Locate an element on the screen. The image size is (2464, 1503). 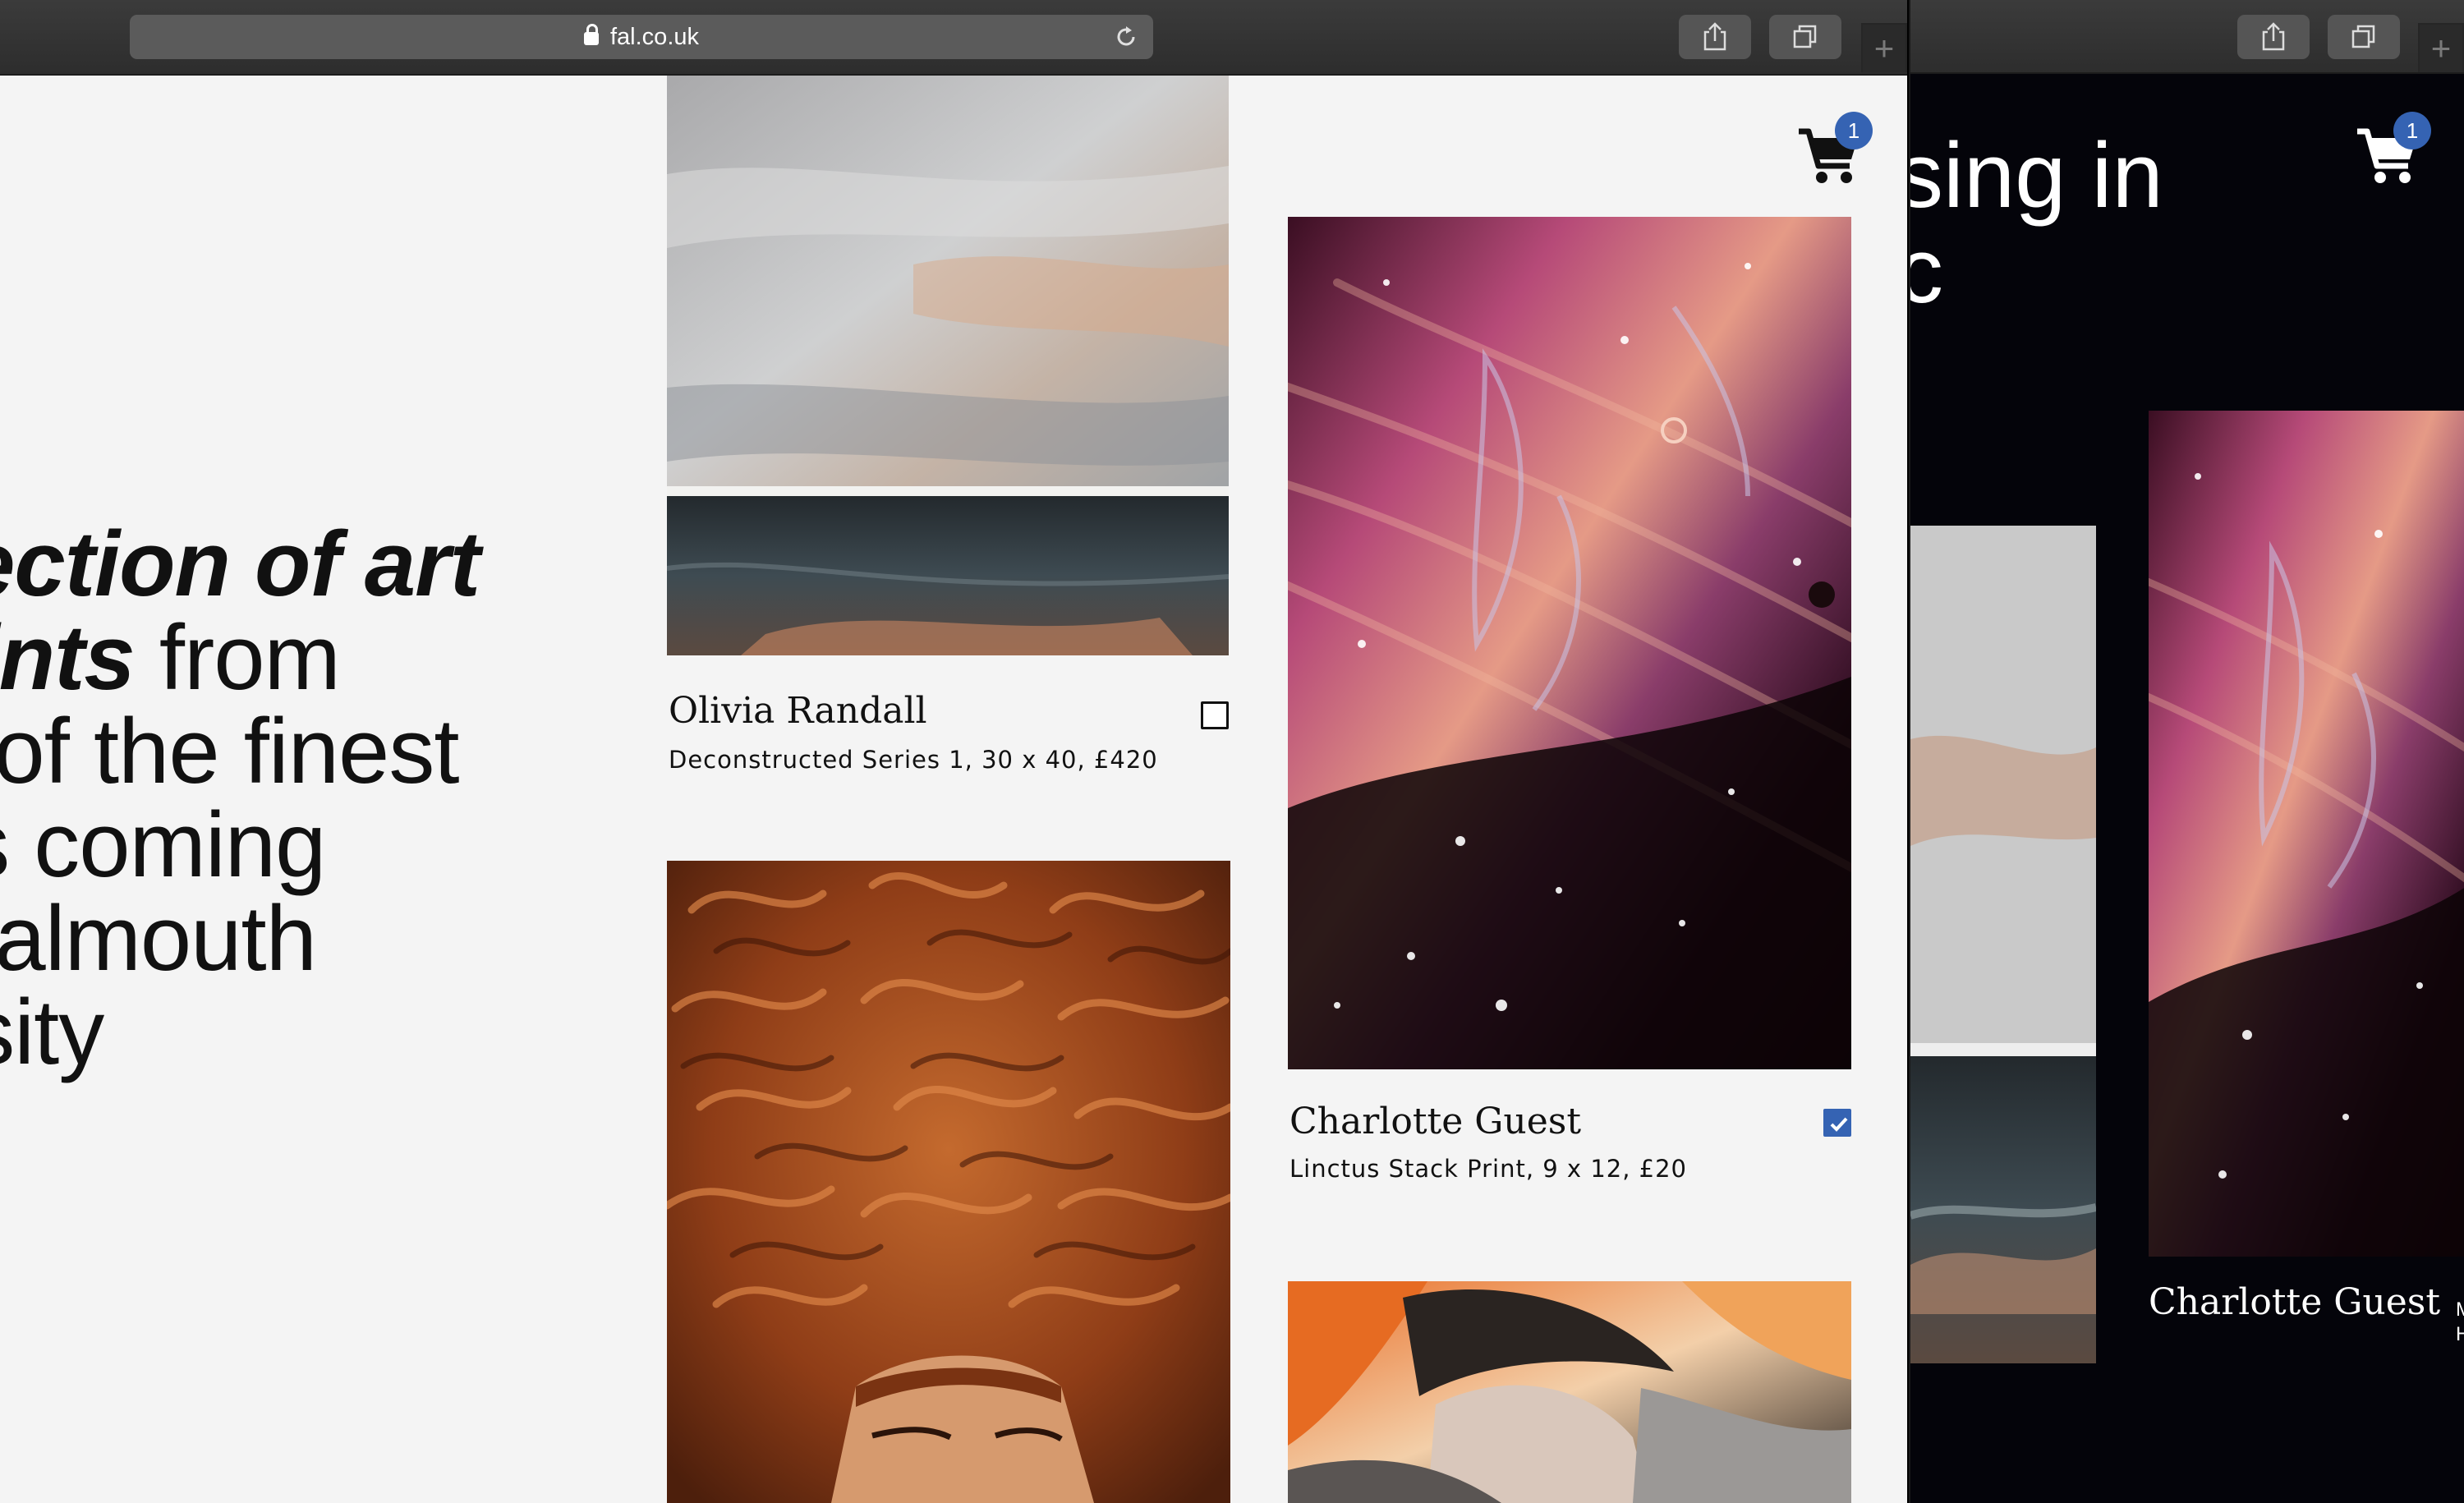
hero-line: rsity is located at coordinates (52, 1032).